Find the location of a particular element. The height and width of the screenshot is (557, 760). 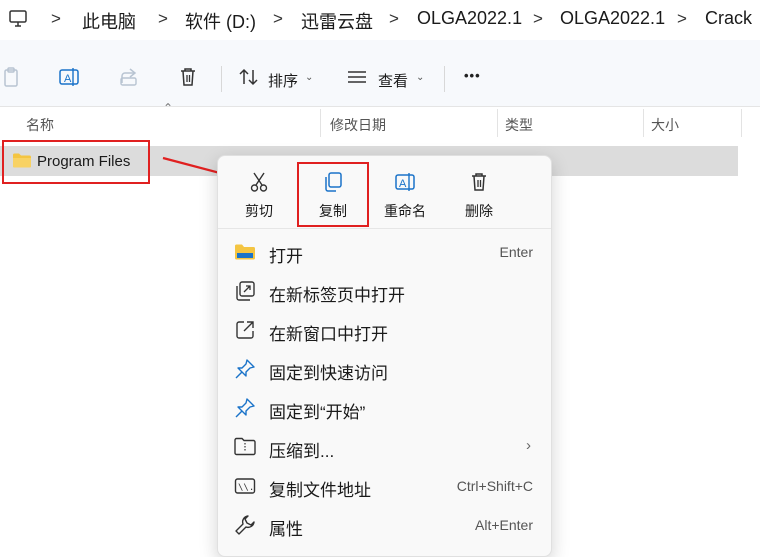

new-tab-icon is located at coordinates (245, 291).